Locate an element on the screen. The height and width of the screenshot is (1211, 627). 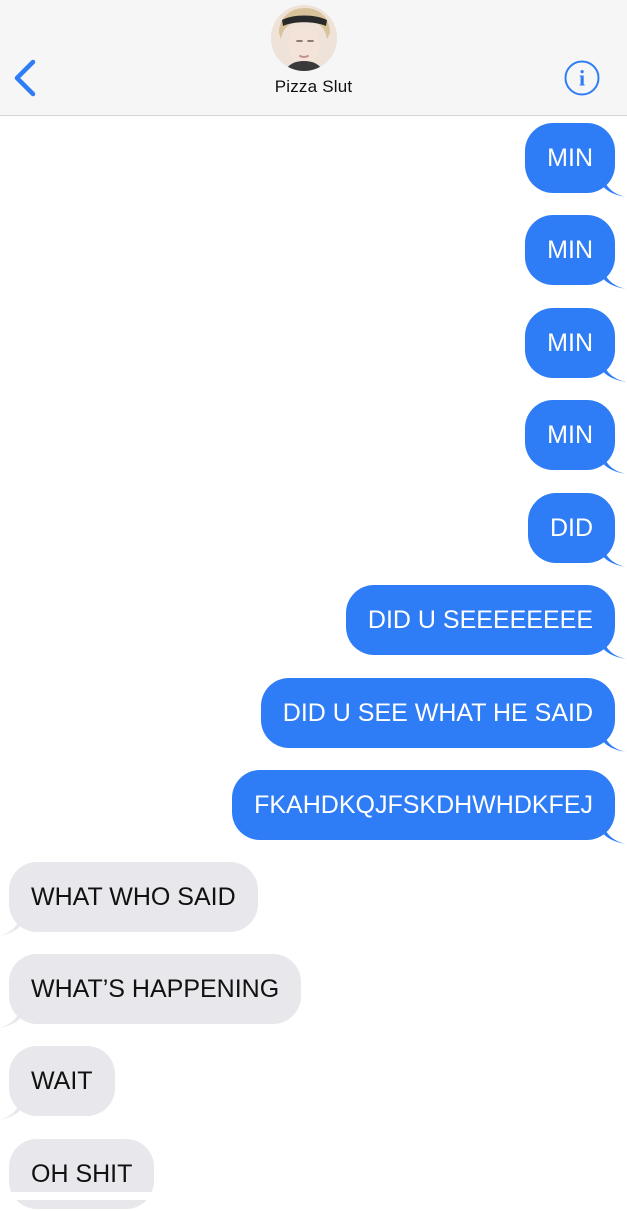
message-row: WAIT is located at coordinates (313, 1083).